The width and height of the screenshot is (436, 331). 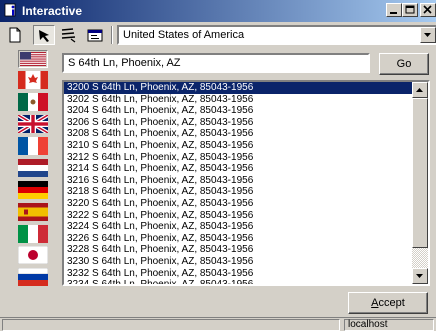 I want to click on close-button, so click(x=428, y=10).